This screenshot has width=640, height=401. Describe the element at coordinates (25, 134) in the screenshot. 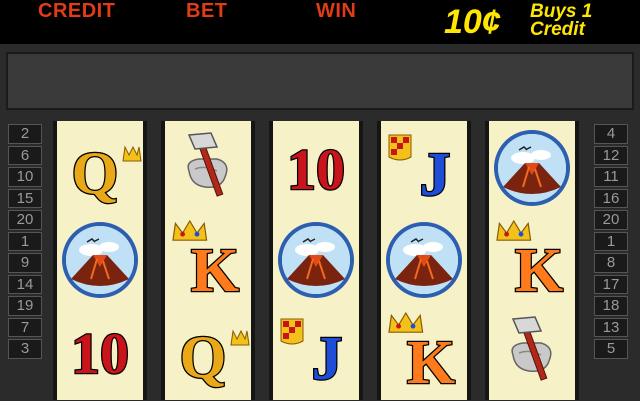

I see `payline-number: 2` at that location.